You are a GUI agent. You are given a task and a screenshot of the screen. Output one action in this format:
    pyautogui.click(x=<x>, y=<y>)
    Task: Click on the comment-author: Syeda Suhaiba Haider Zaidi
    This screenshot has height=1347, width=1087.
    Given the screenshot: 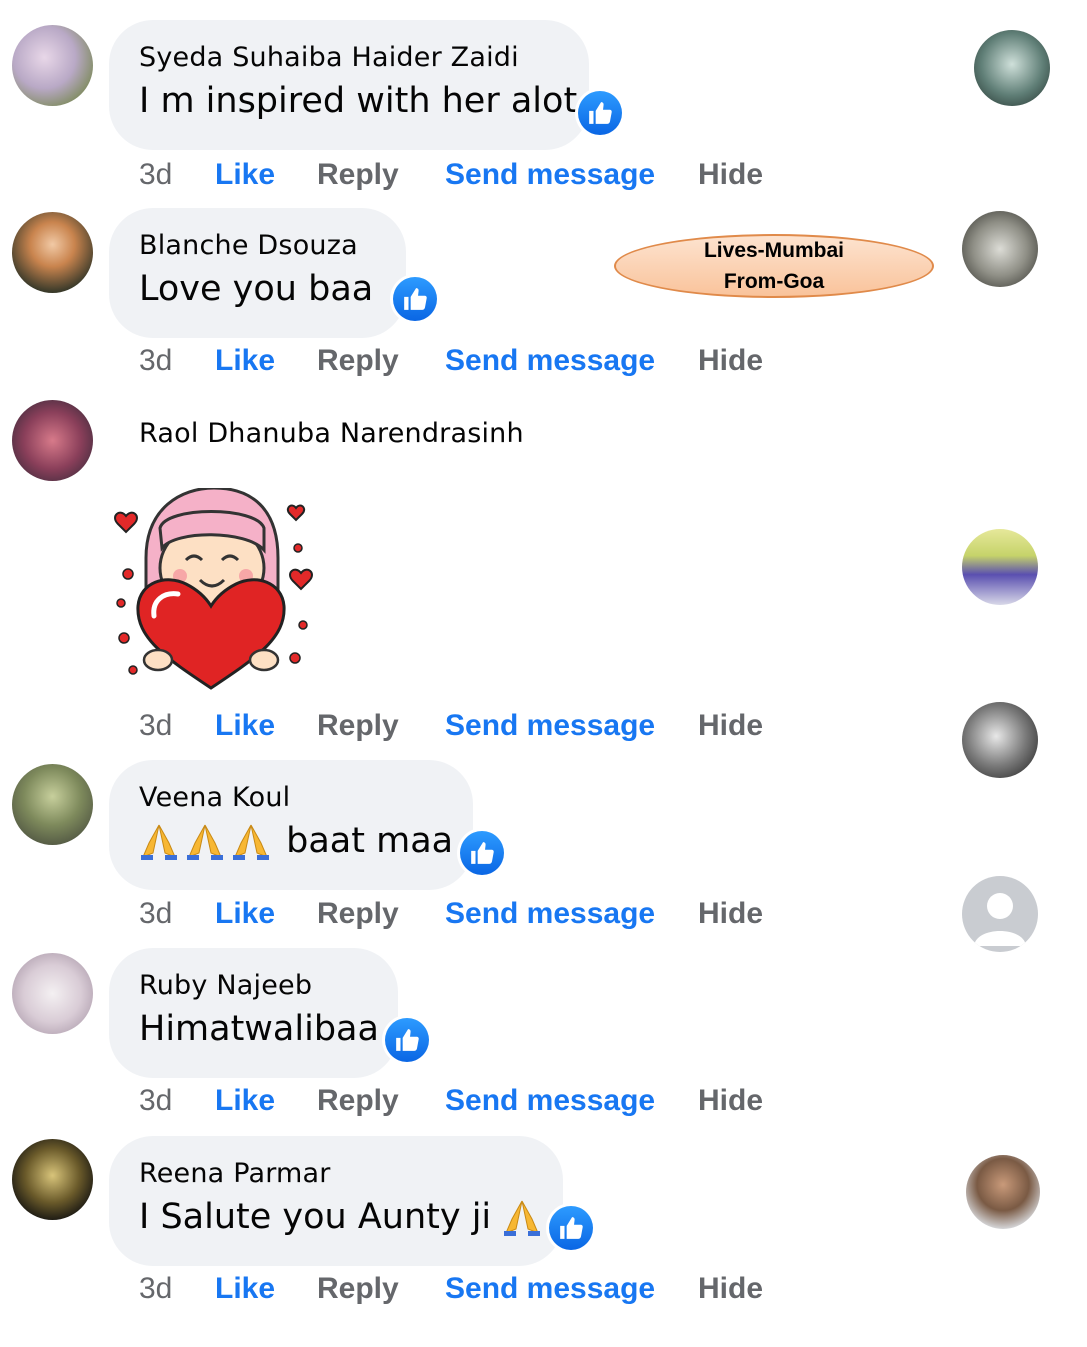 What is the action you would take?
    pyautogui.click(x=349, y=57)
    